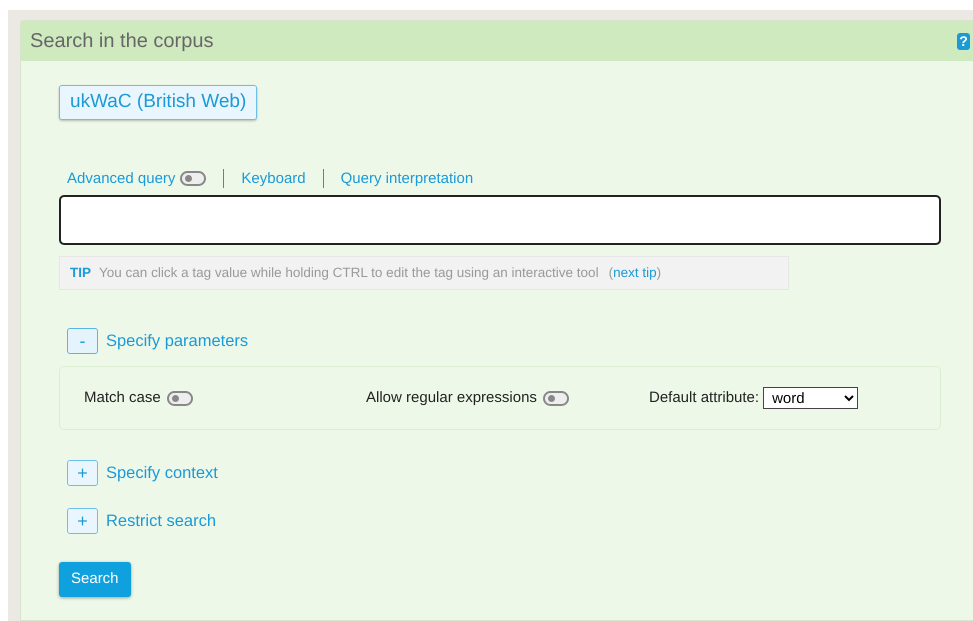 The height and width of the screenshot is (621, 973). Describe the element at coordinates (82, 341) in the screenshot. I see `expand-toggle: -` at that location.